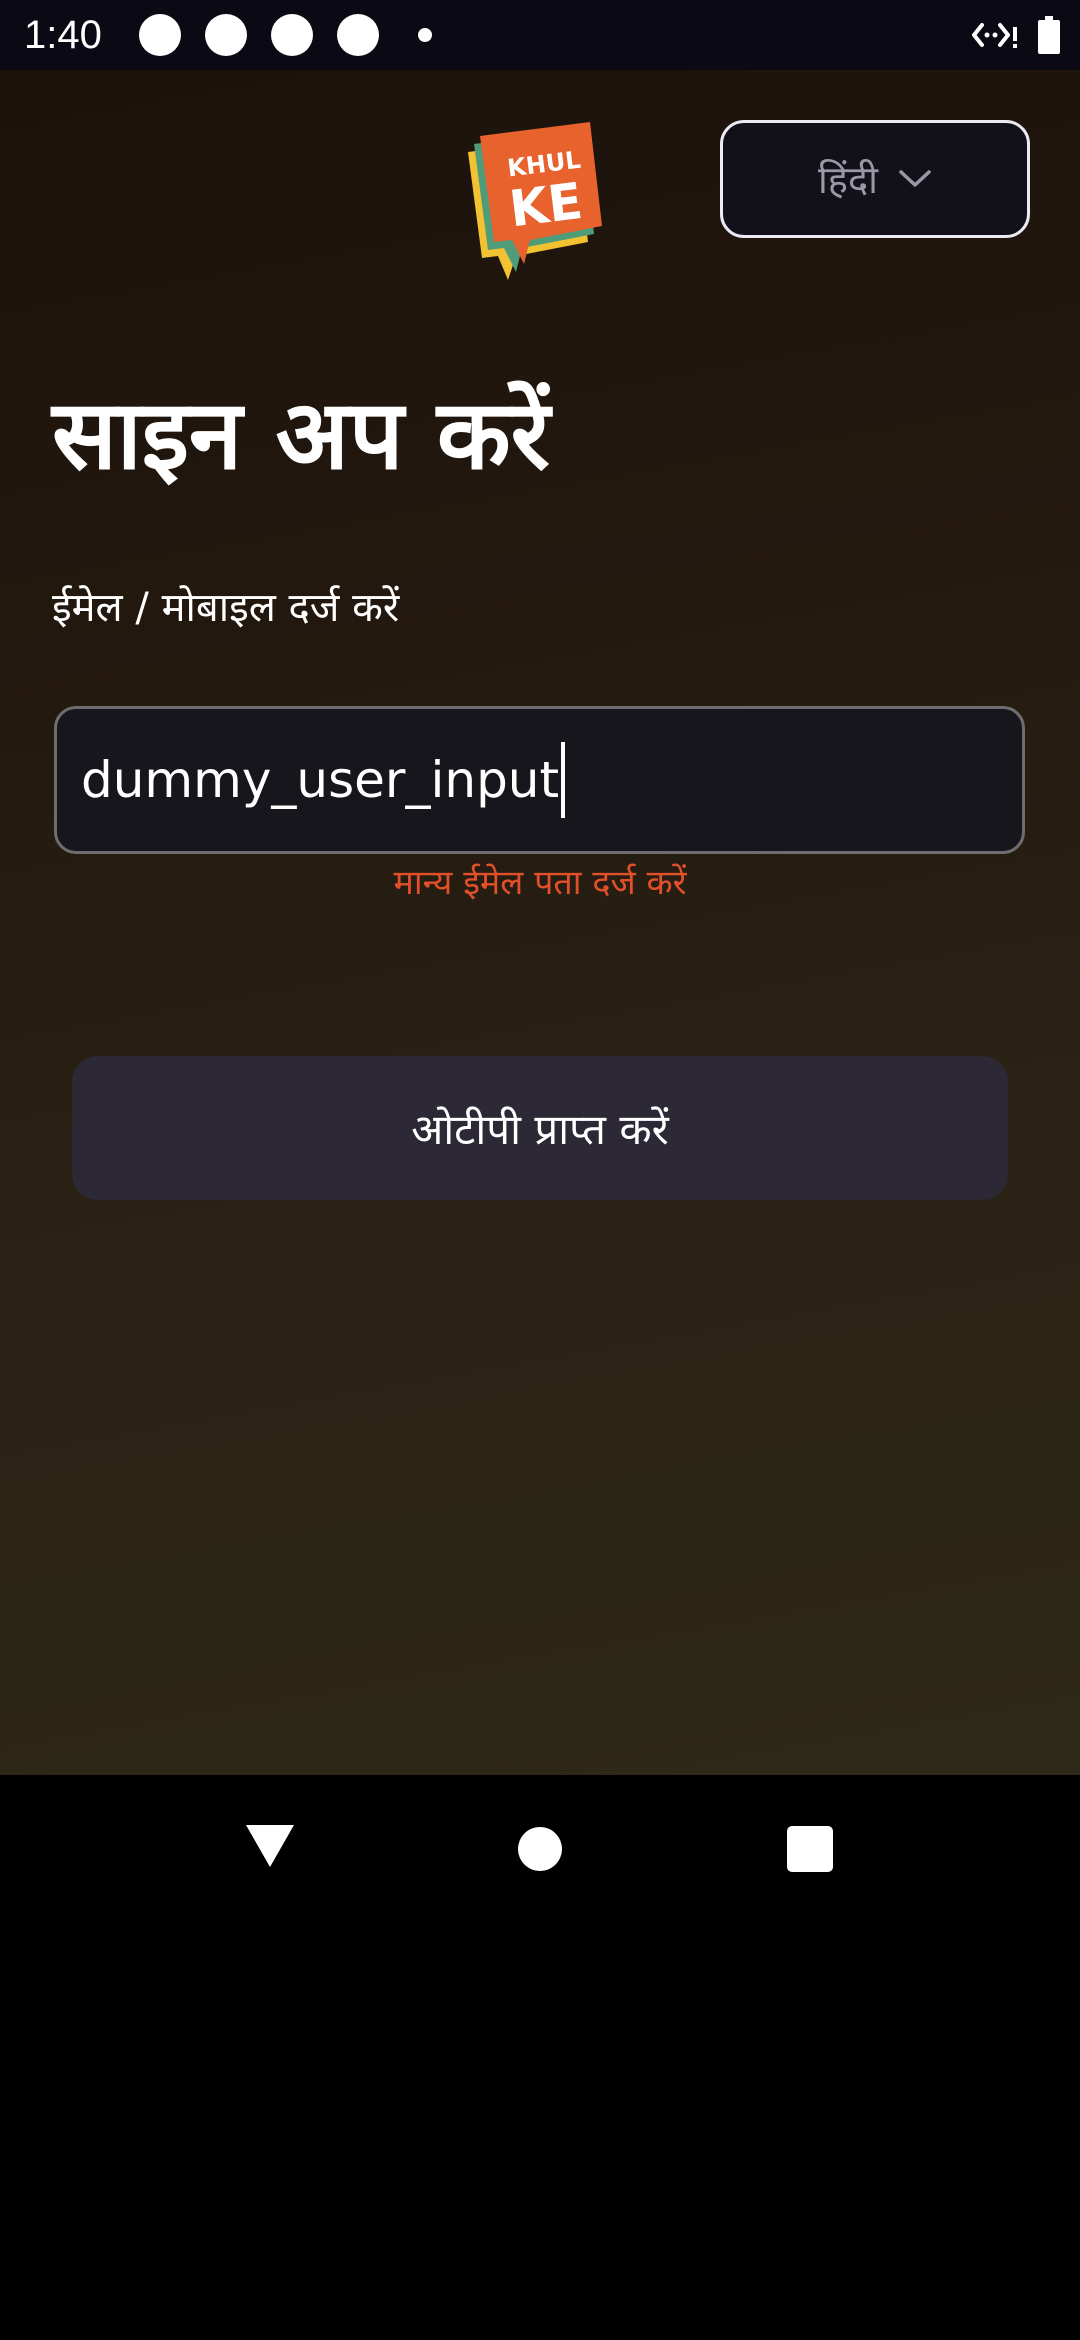  I want to click on chevron-down-icon, so click(915, 178).